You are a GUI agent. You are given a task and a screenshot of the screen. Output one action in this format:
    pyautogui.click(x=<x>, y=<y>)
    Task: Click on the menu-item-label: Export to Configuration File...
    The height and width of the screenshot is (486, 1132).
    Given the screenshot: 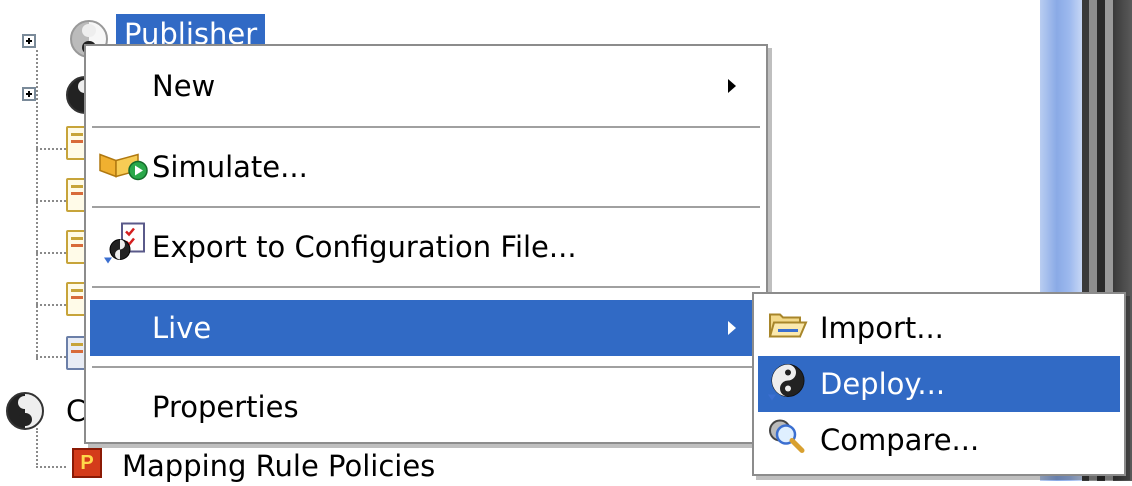 What is the action you would take?
    pyautogui.click(x=364, y=247)
    